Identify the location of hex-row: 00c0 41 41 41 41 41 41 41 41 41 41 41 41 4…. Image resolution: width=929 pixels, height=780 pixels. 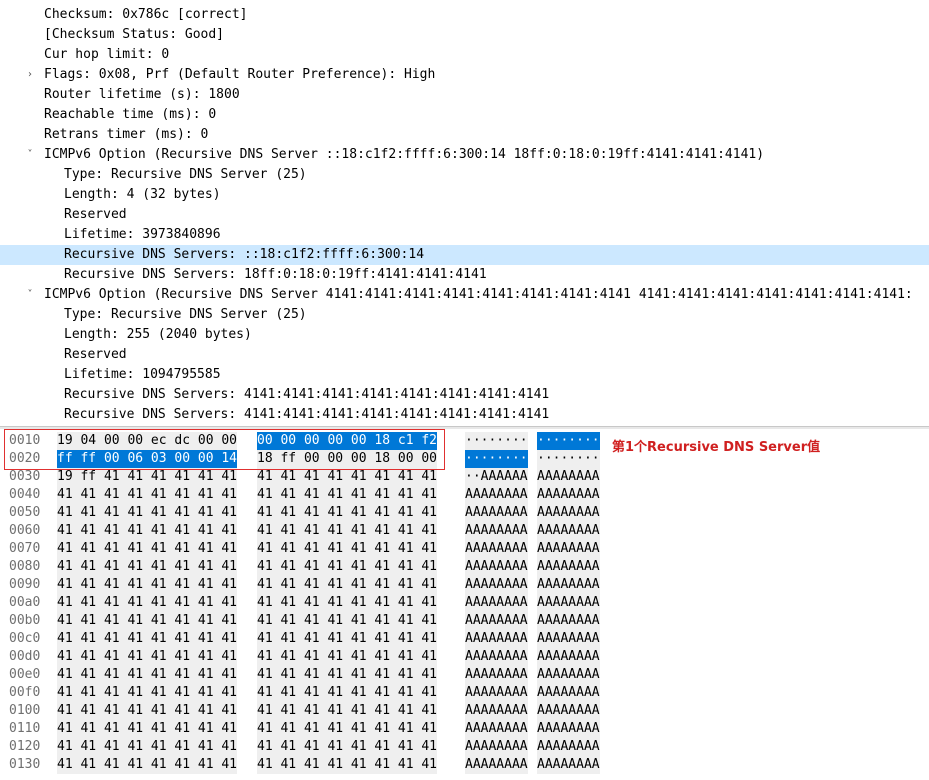
(464, 639).